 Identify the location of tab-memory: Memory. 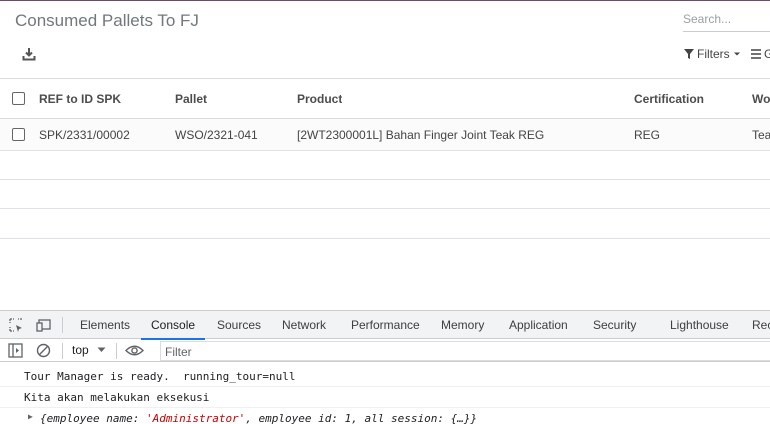
(462, 325).